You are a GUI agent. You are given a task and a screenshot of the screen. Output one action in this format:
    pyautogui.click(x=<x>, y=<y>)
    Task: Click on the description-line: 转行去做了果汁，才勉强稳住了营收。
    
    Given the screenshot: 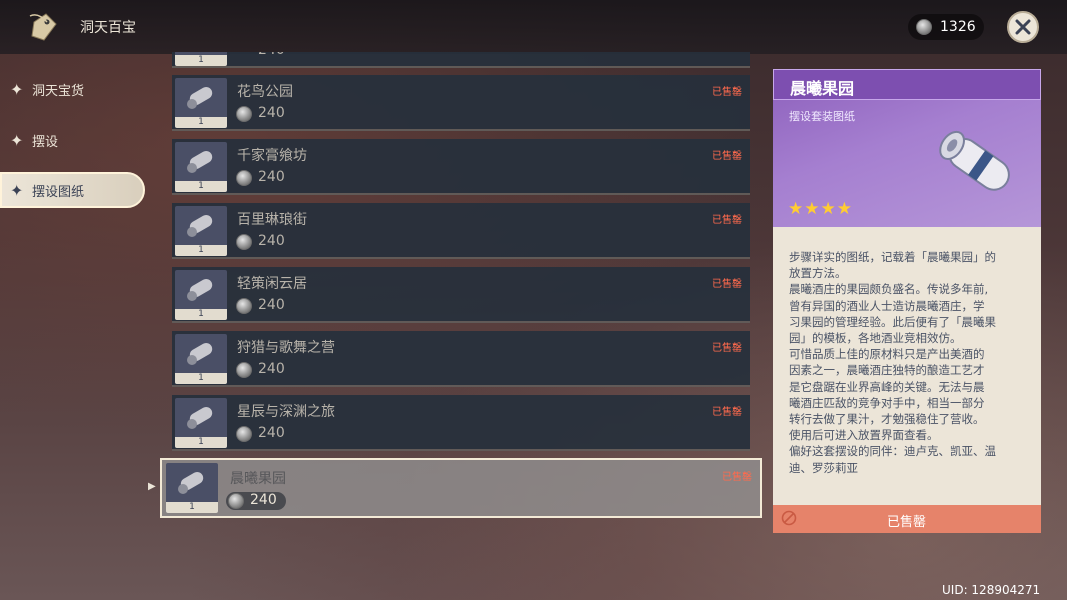 What is the action you would take?
    pyautogui.click(x=887, y=419)
    